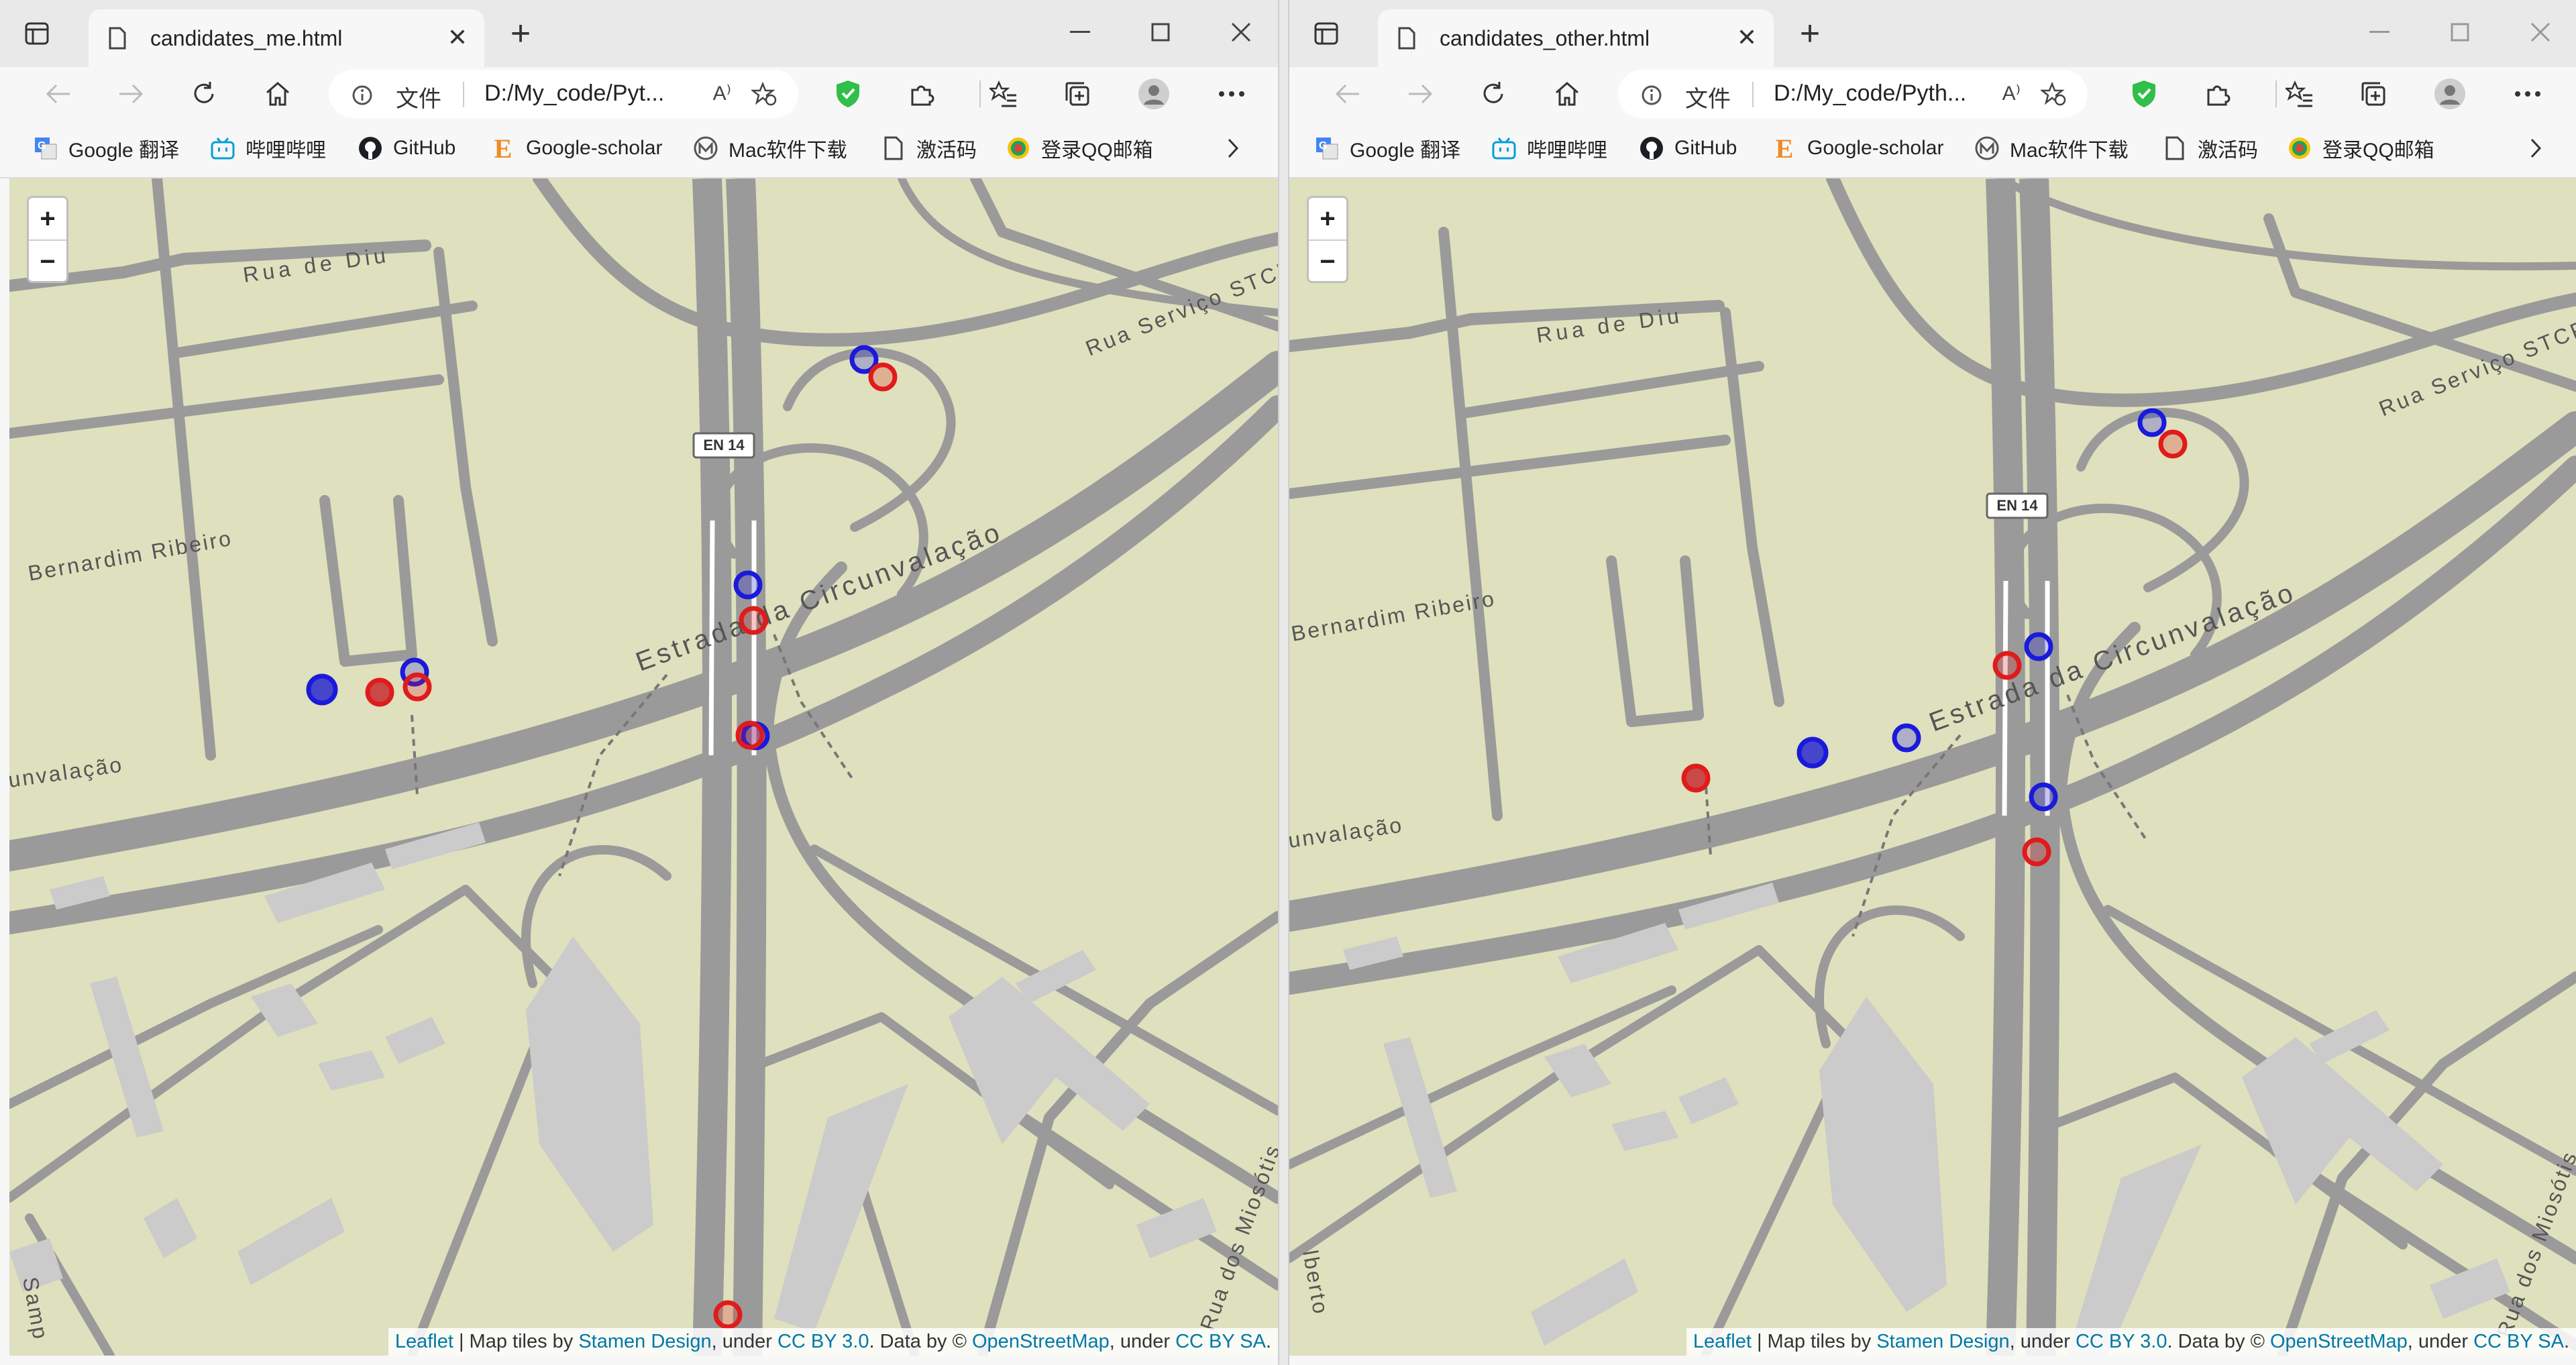 The width and height of the screenshot is (2576, 1365). I want to click on attribution-text: | Map tiles by, so click(1814, 1342).